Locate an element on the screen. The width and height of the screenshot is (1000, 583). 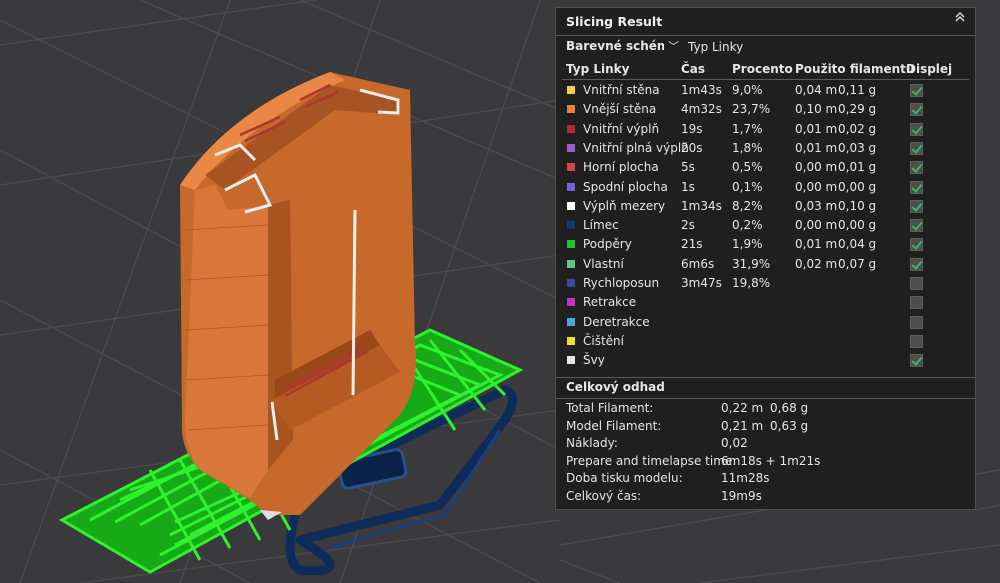
filament-length: 0,10 m is located at coordinates (816, 109).